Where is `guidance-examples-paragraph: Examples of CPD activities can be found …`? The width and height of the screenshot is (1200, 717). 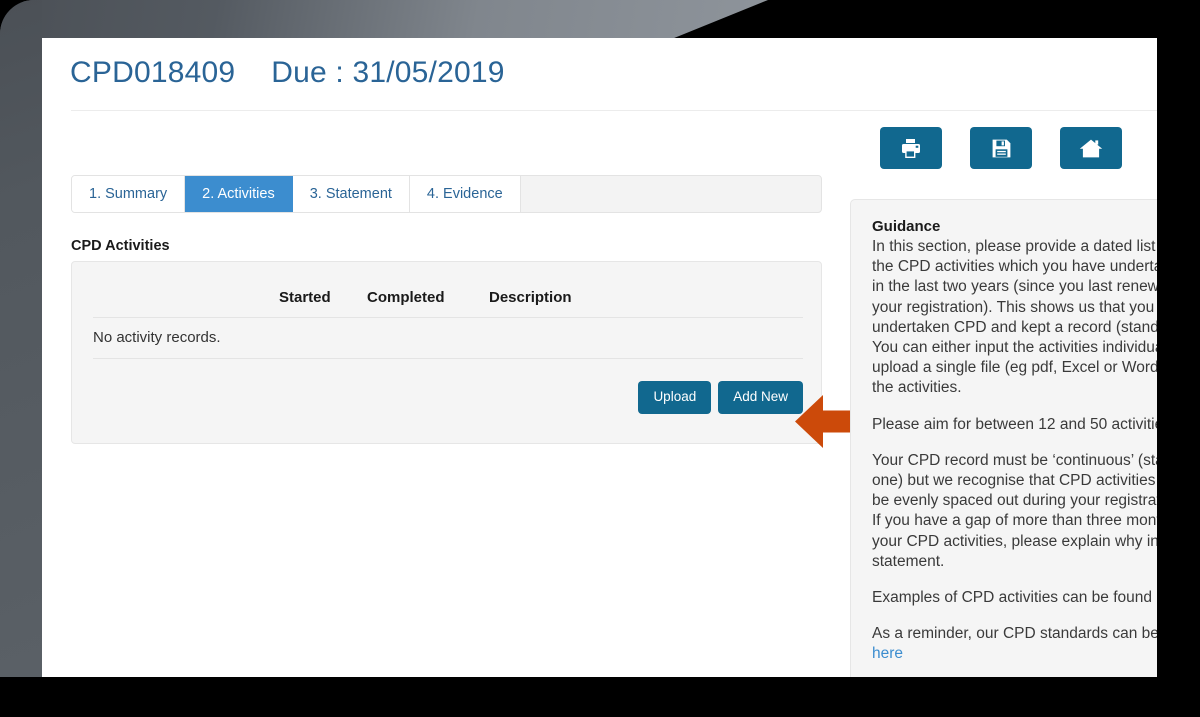 guidance-examples-paragraph: Examples of CPD activities can be found … is located at coordinates (1014, 598).